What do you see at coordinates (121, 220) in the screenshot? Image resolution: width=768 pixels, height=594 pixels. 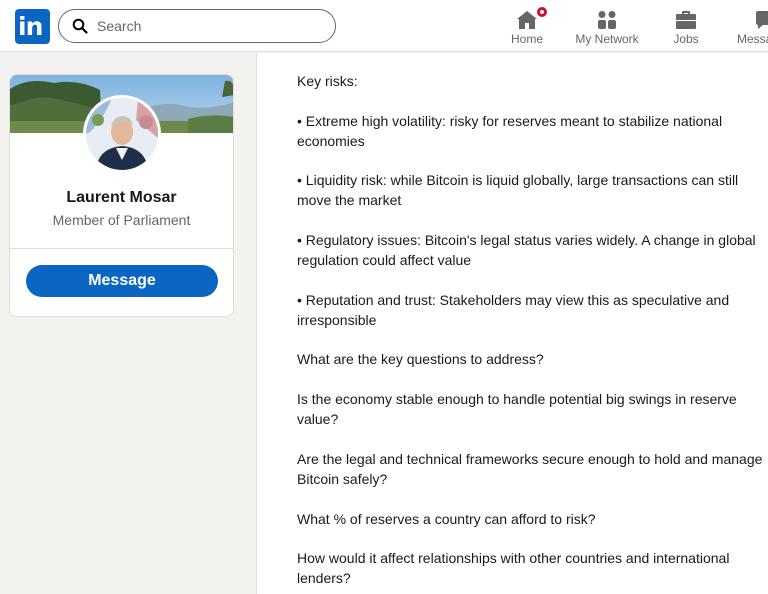 I see `profile-headline: Member of Parliament` at bounding box center [121, 220].